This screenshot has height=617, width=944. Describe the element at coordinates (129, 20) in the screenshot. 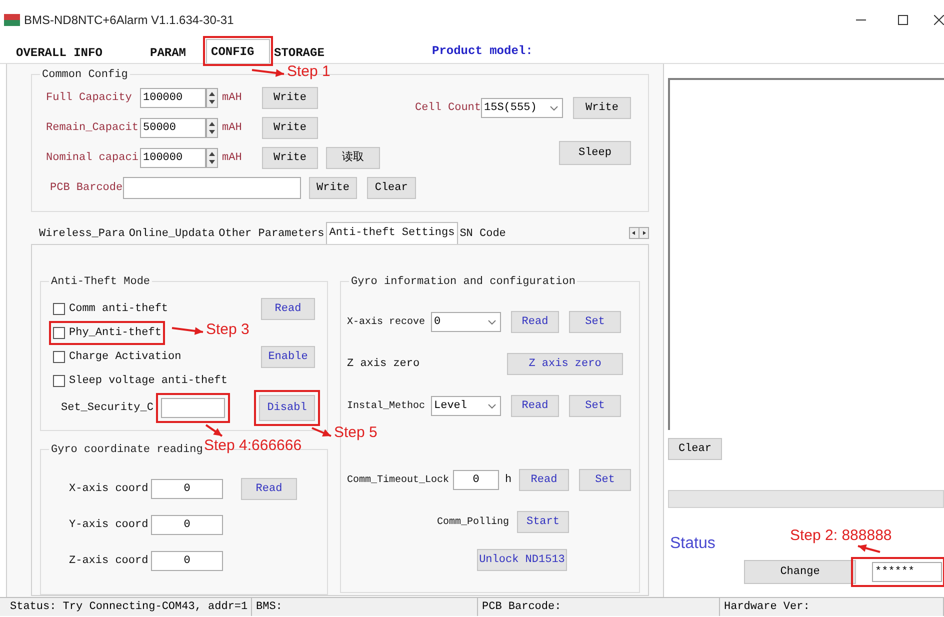

I see `window-title: BMS-ND8NTC+6Alarm V1.1.634-30-31` at that location.